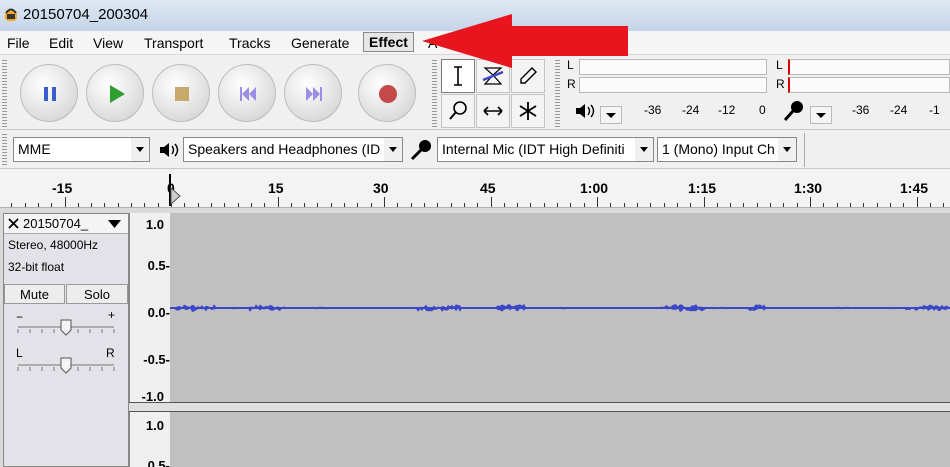 The width and height of the screenshot is (950, 467). What do you see at coordinates (557, 94) in the screenshot?
I see `meter-grip` at bounding box center [557, 94].